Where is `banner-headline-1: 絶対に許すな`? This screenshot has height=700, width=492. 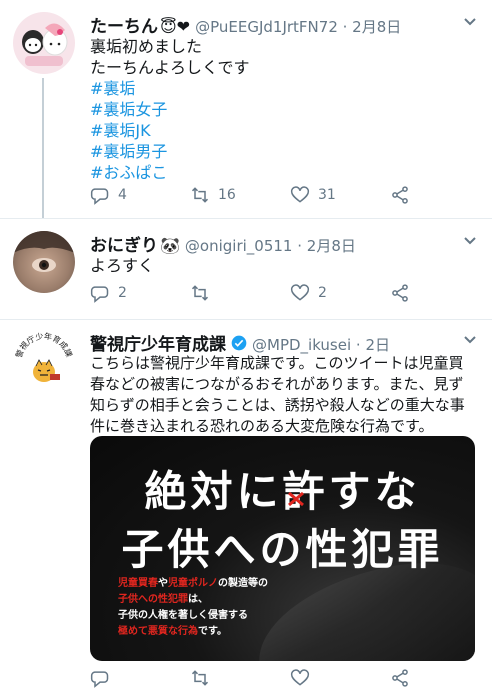 banner-headline-1: 絶対に許すな is located at coordinates (282, 491).